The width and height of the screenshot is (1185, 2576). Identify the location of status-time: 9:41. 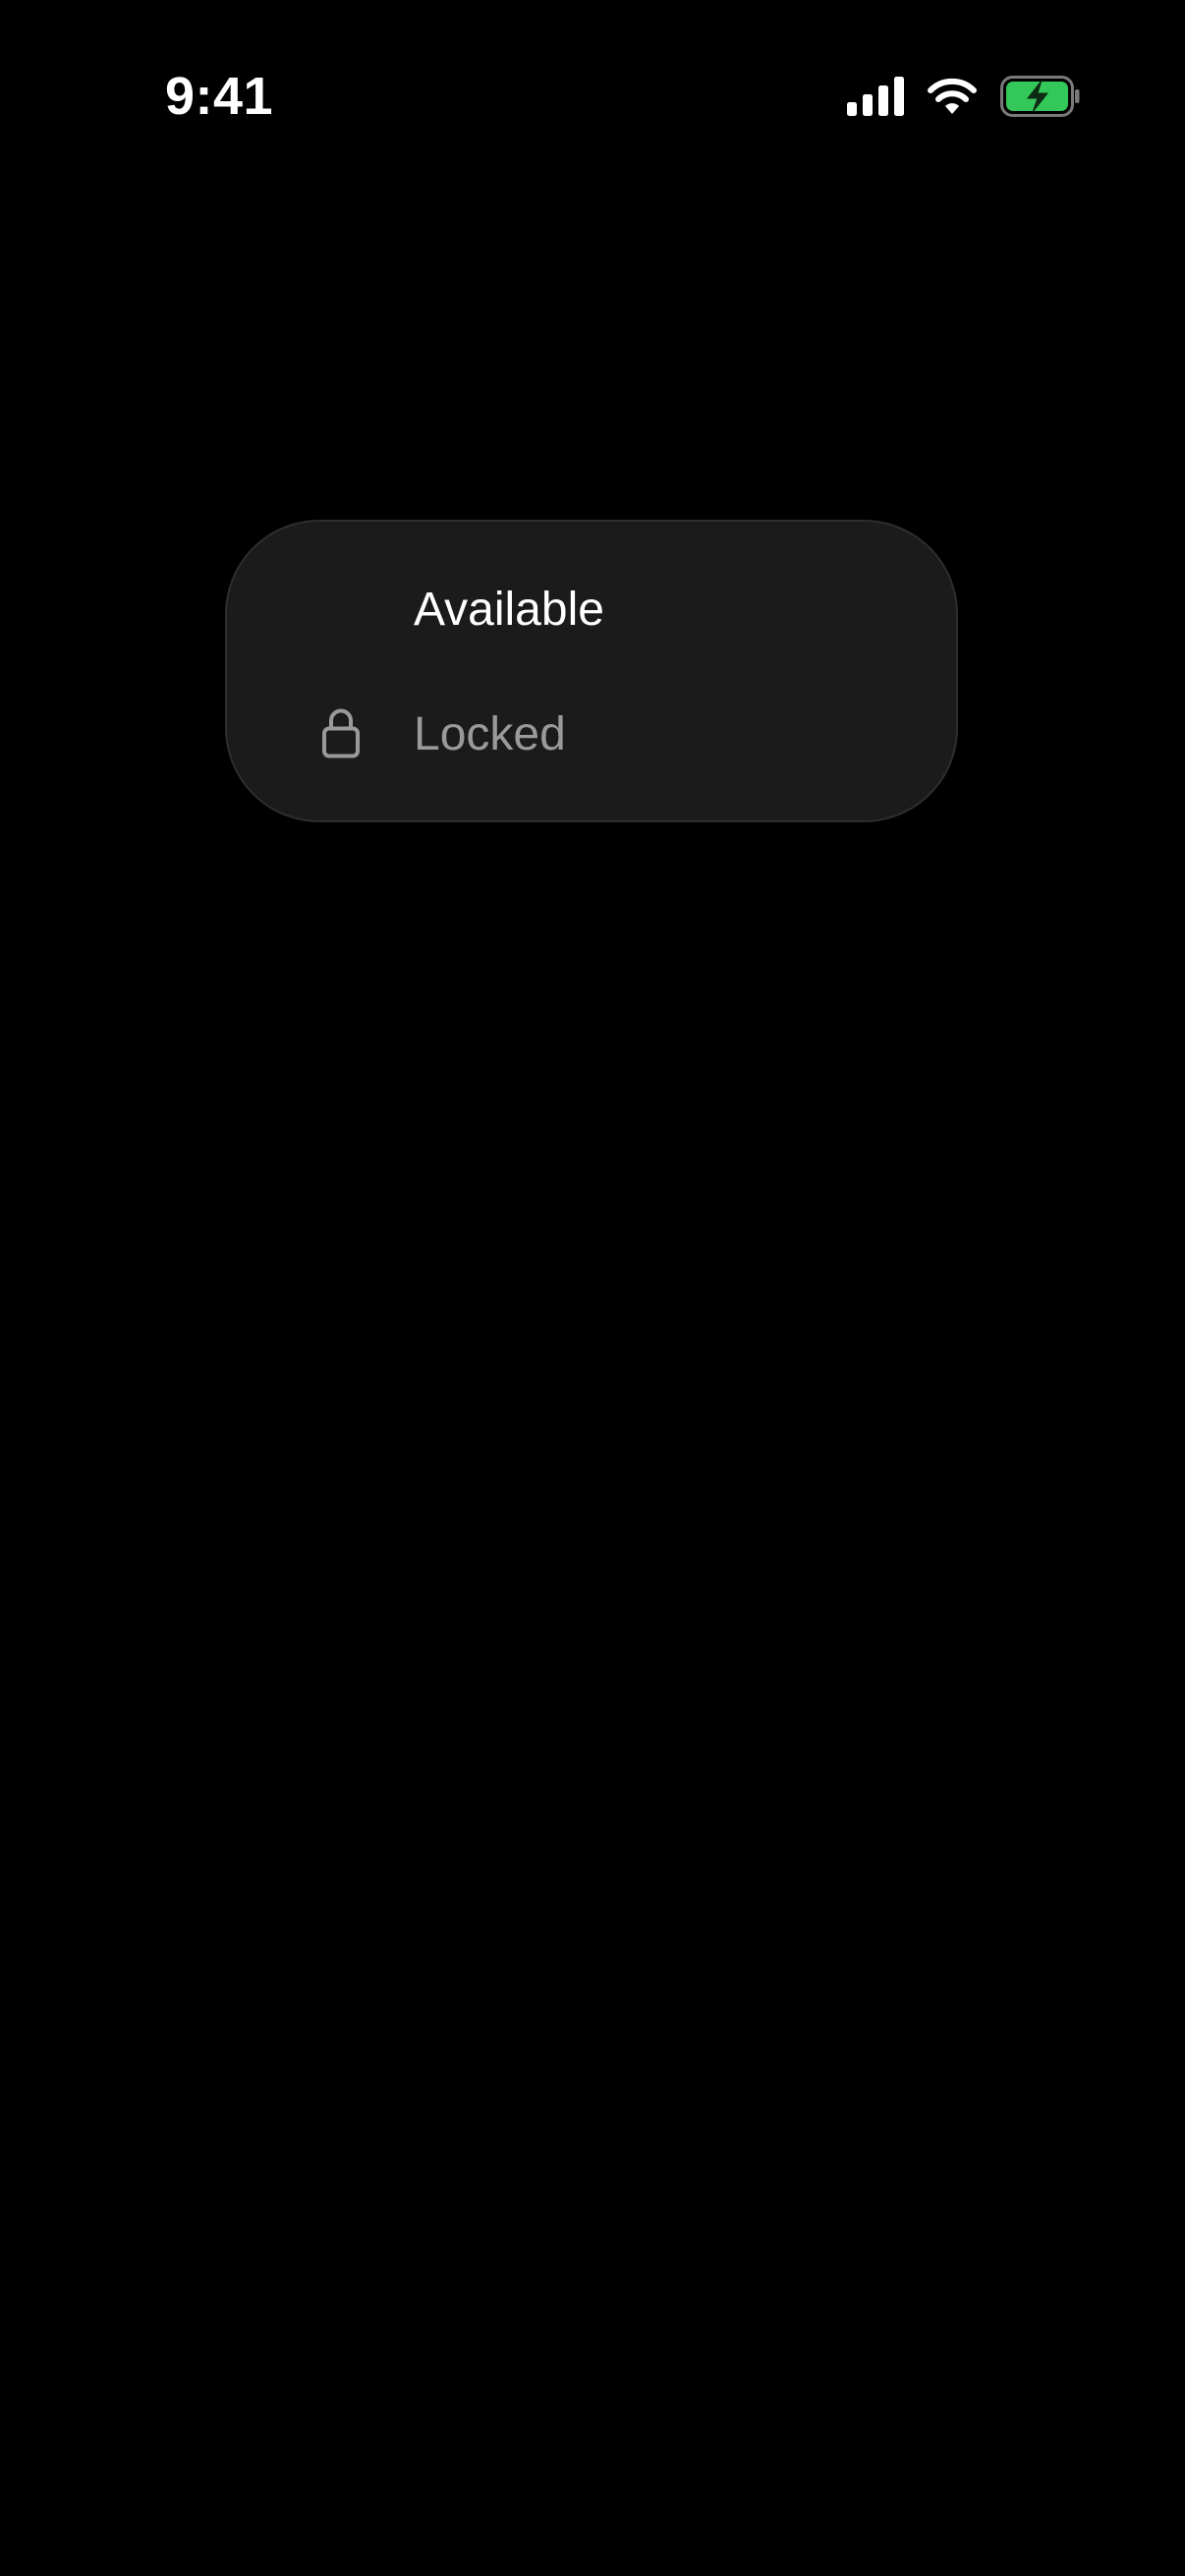
(220, 96).